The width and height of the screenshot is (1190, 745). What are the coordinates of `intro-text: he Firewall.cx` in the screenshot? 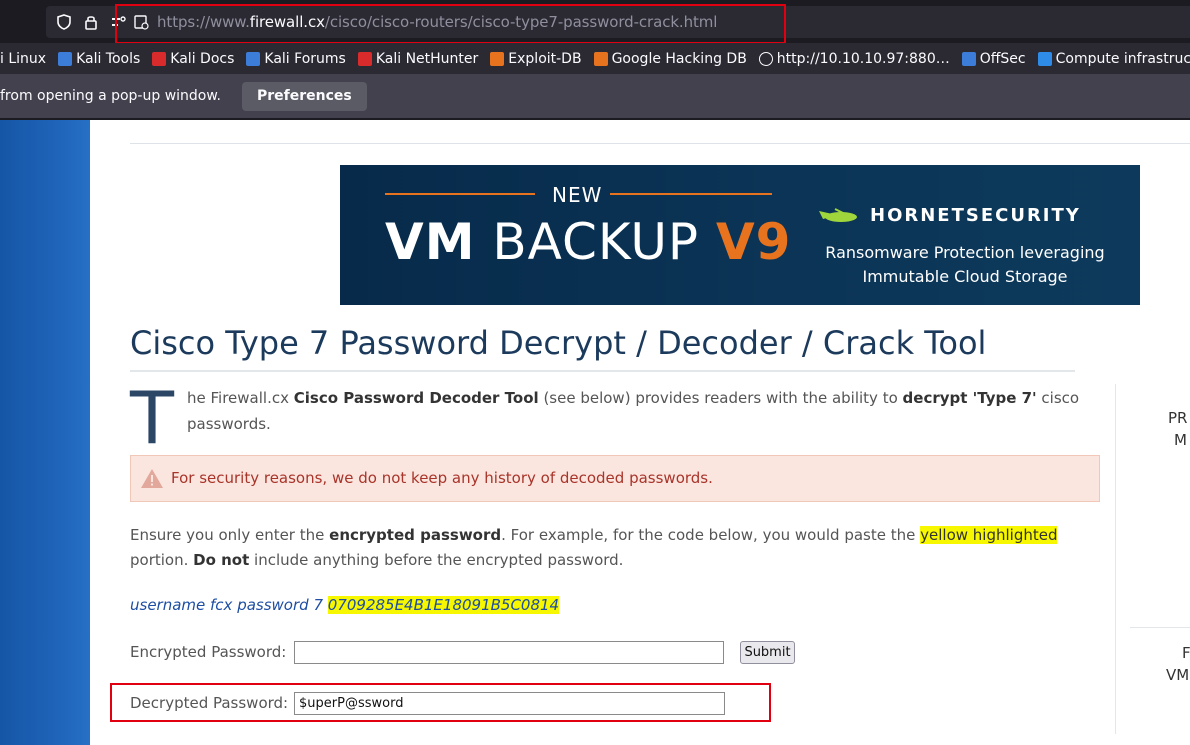 It's located at (240, 398).